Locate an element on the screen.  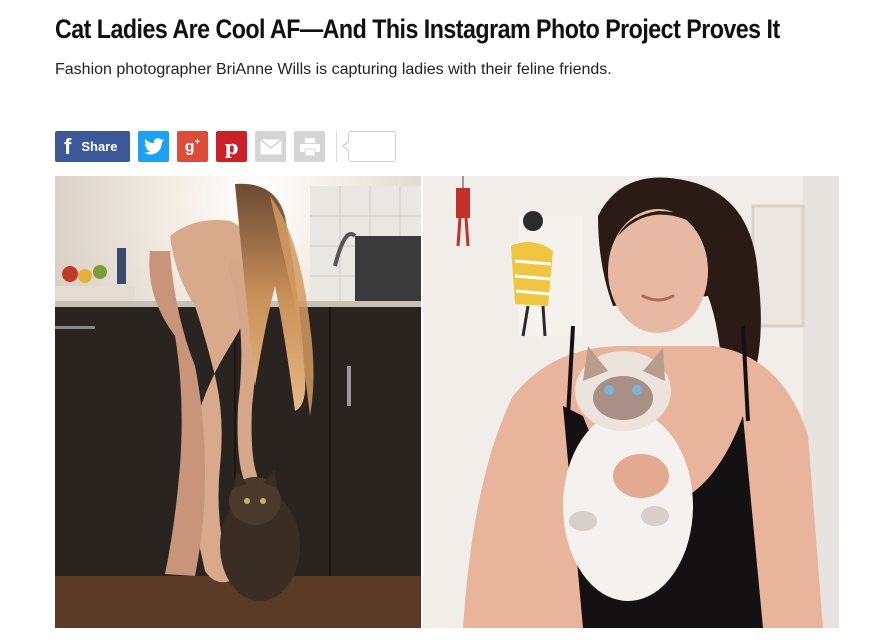
email-icon is located at coordinates (270, 146).